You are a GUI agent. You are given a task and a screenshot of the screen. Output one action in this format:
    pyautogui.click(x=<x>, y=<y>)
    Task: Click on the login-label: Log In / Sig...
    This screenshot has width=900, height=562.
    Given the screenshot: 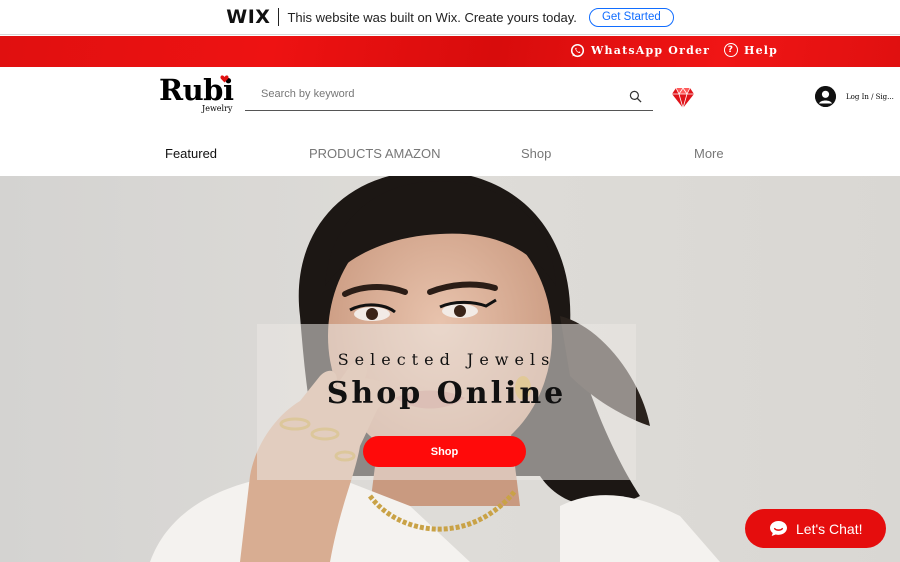 What is the action you would take?
    pyautogui.click(x=870, y=96)
    